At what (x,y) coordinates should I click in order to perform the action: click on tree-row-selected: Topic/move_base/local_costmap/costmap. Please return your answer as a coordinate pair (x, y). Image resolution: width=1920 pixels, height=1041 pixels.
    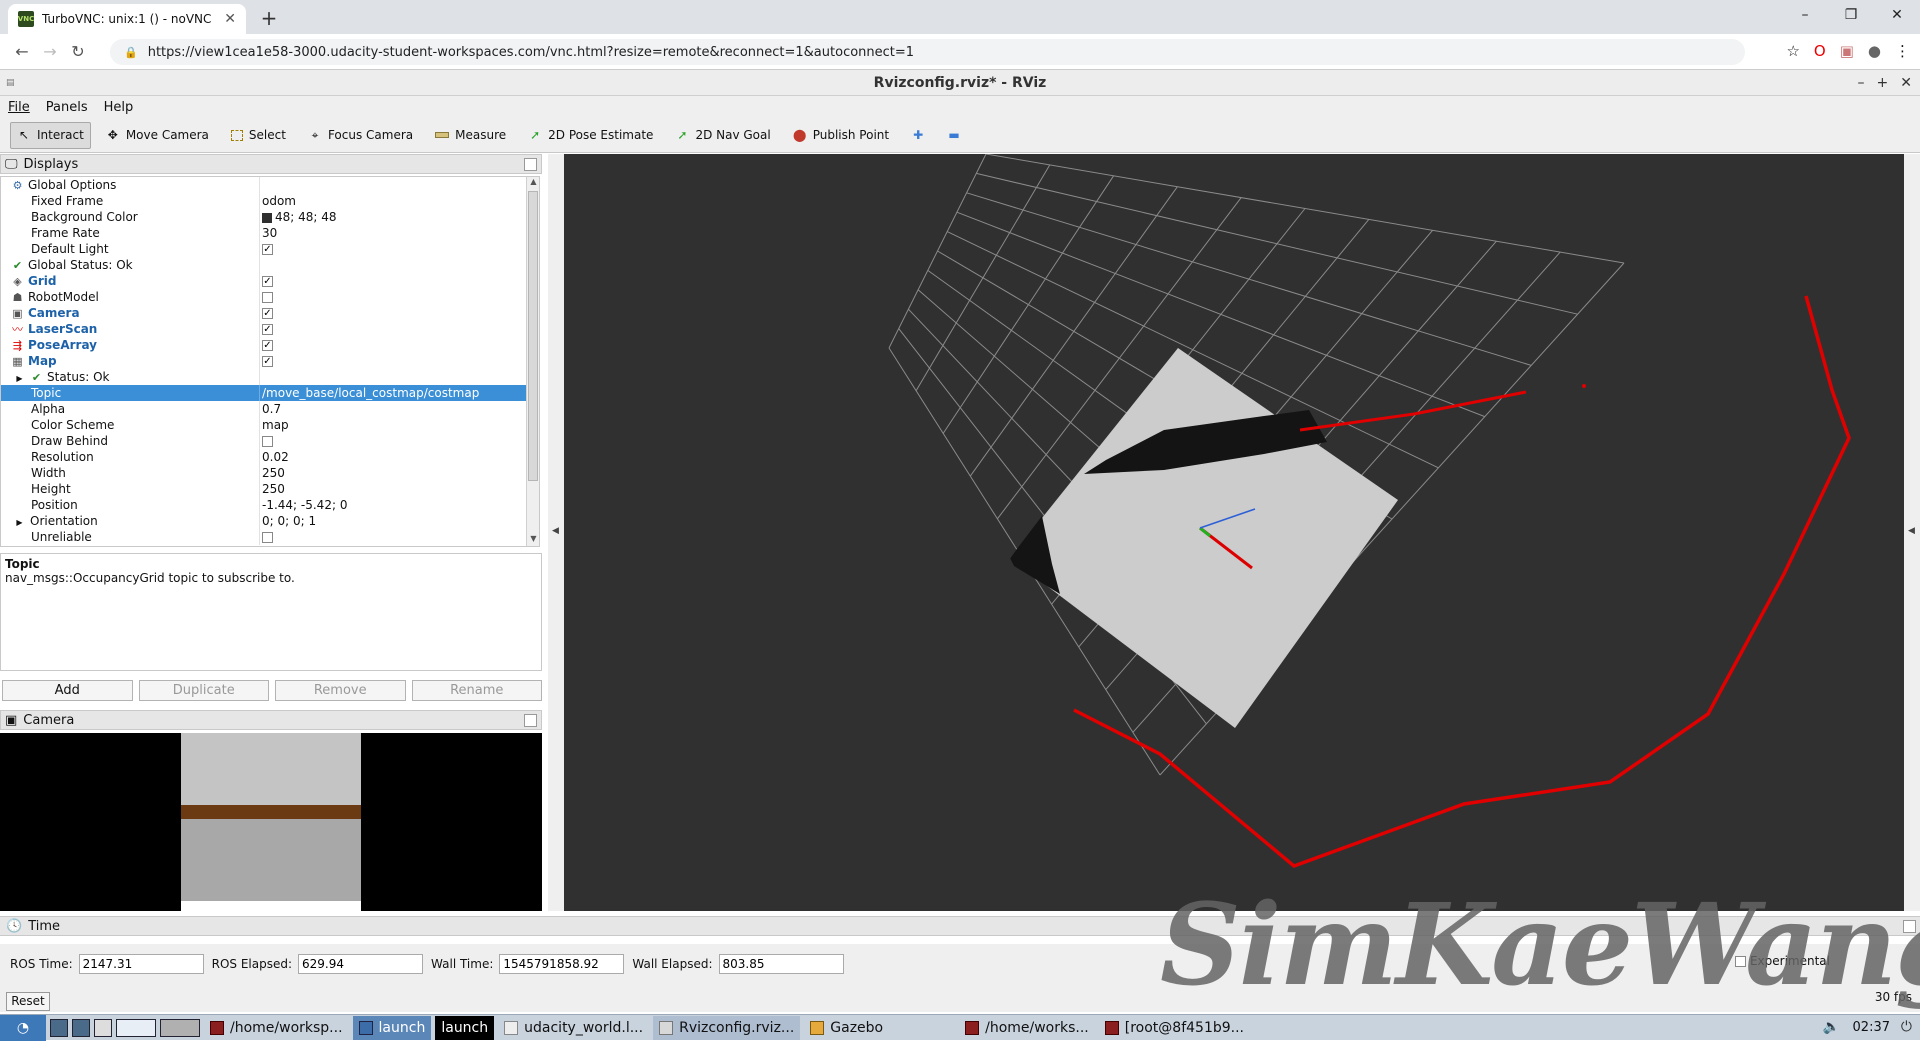
    Looking at the image, I should click on (270, 393).